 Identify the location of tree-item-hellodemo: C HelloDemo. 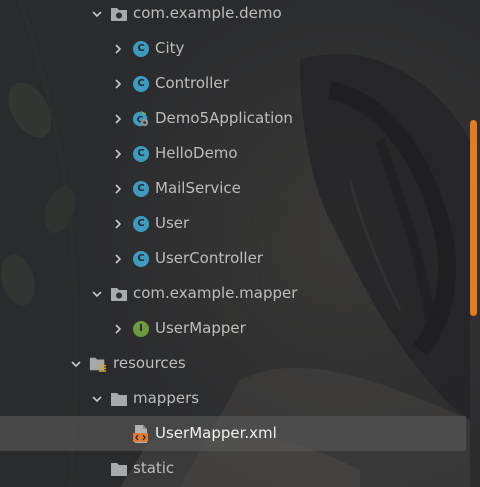
(233, 153).